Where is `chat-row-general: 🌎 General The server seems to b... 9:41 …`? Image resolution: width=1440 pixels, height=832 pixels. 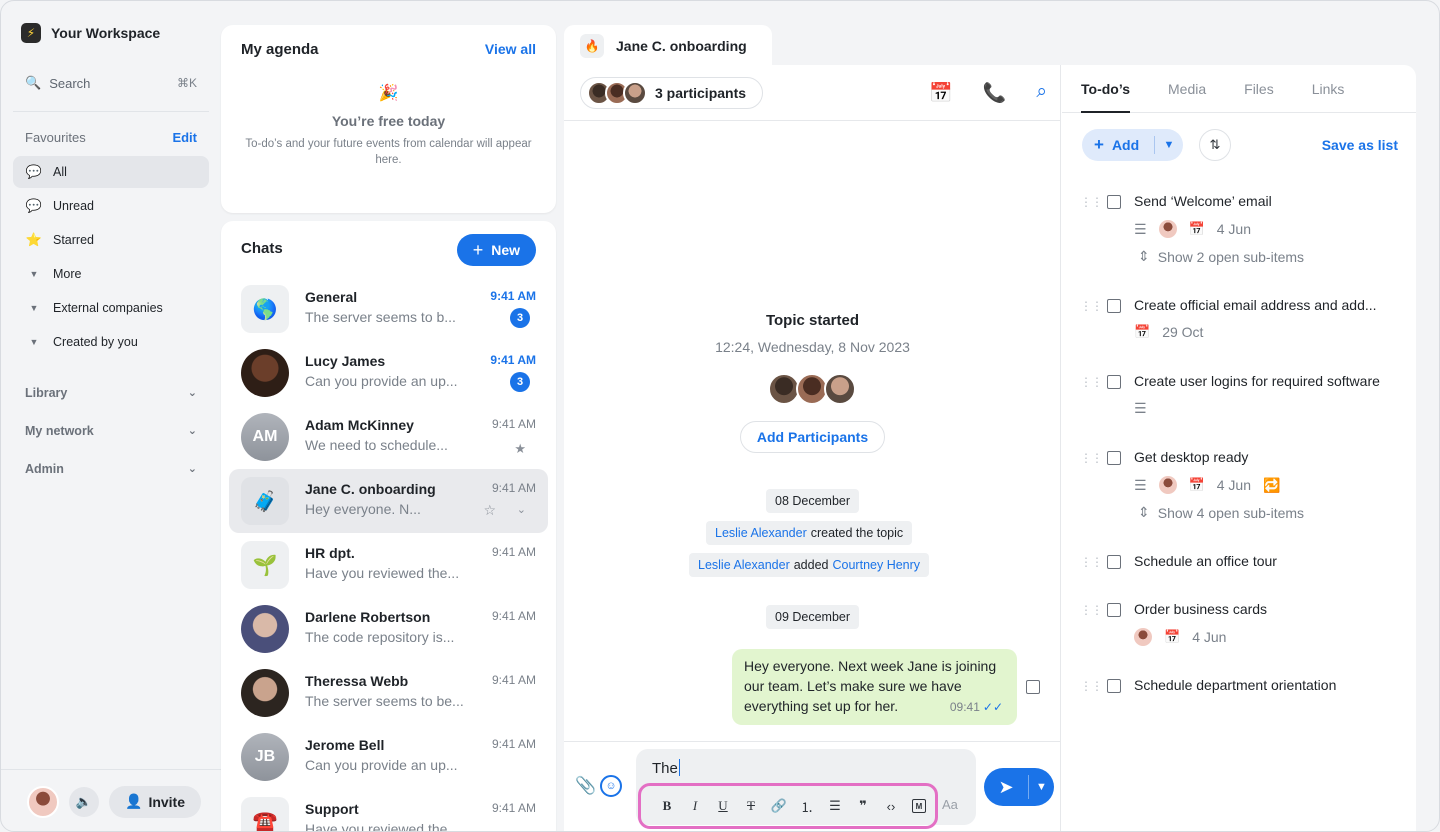 chat-row-general: 🌎 General The server seems to b... 9:41 … is located at coordinates (388, 309).